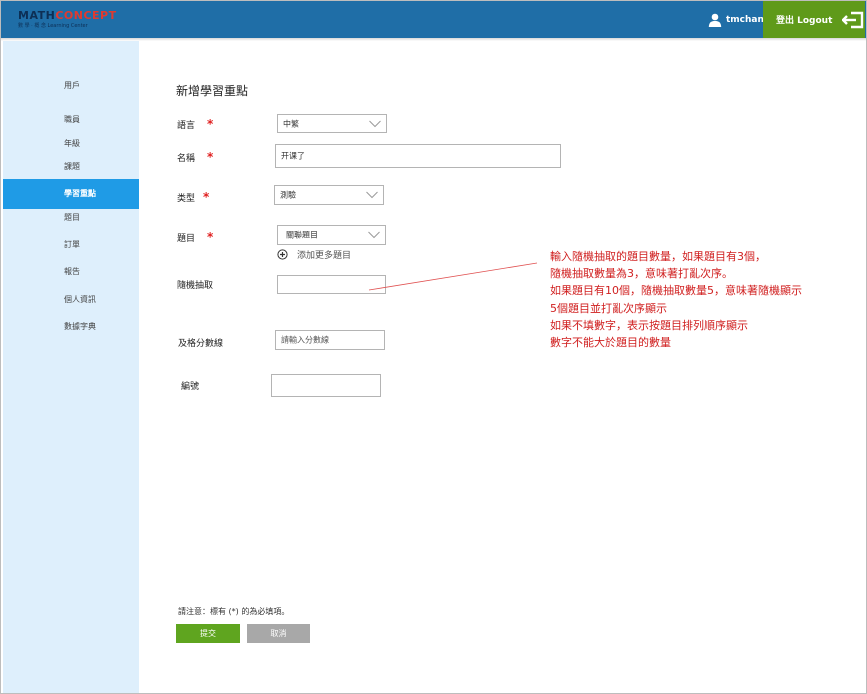 This screenshot has width=867, height=694. What do you see at coordinates (71, 86) in the screenshot?
I see `sidebar-item-users: 用戶` at bounding box center [71, 86].